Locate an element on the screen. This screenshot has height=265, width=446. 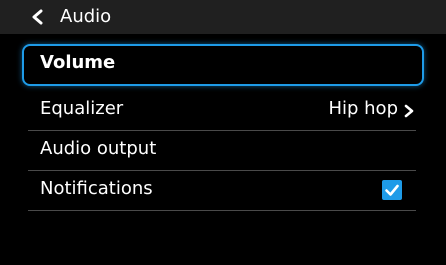
menu-item-label: Equalizer is located at coordinates (82, 108).